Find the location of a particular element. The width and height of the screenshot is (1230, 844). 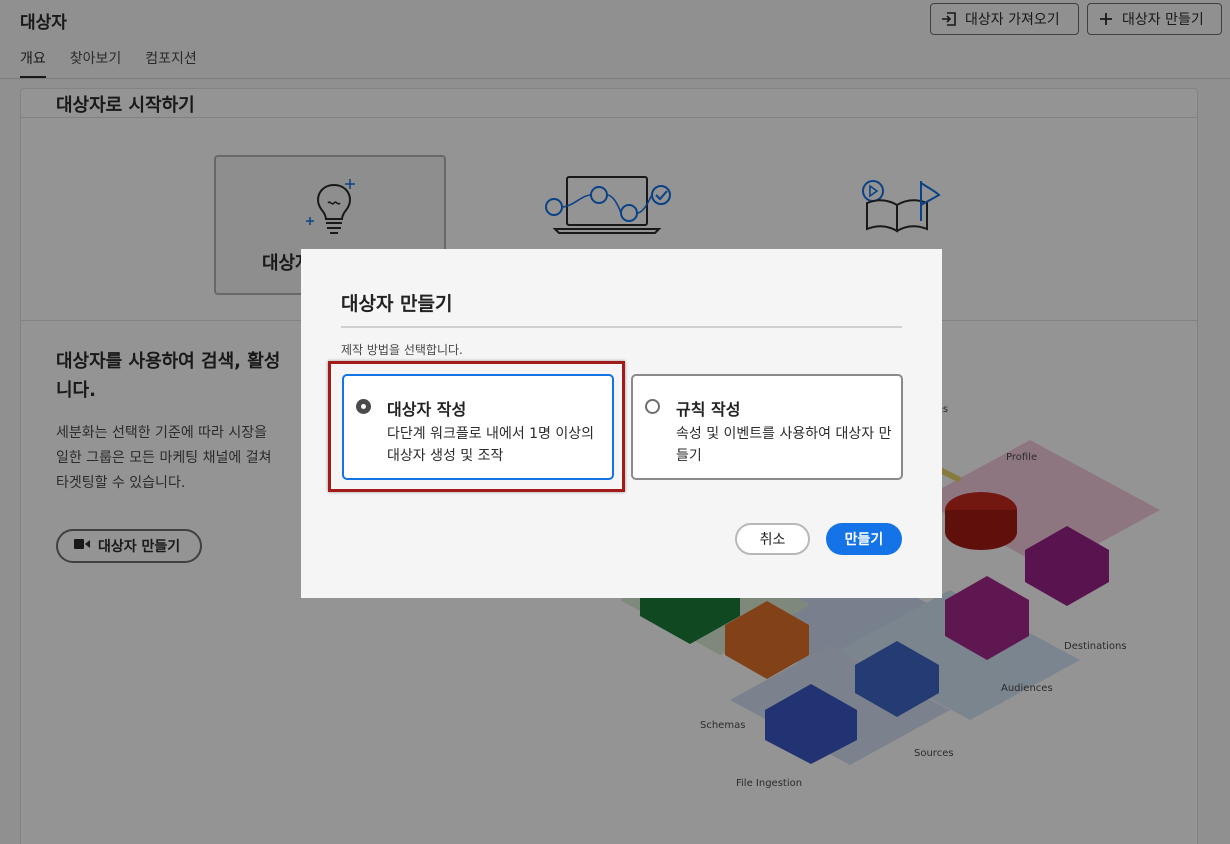

dialog-divider is located at coordinates (621, 327).